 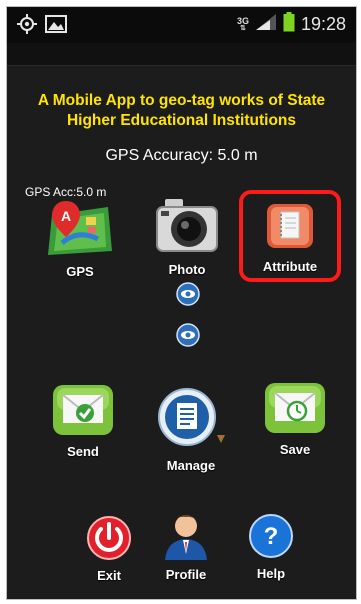 I want to click on profile-button-label: Profile, so click(x=186, y=574).